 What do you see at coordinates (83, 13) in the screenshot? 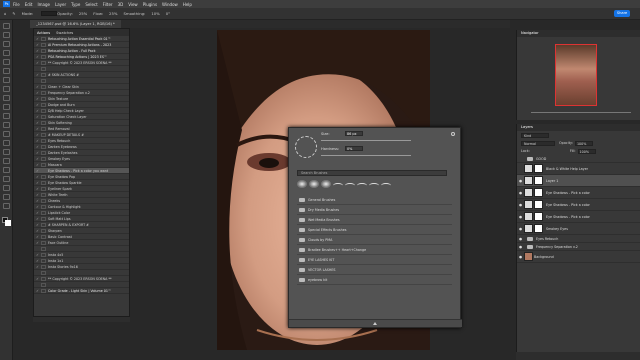
I see `opacity-value: 25%` at bounding box center [83, 13].